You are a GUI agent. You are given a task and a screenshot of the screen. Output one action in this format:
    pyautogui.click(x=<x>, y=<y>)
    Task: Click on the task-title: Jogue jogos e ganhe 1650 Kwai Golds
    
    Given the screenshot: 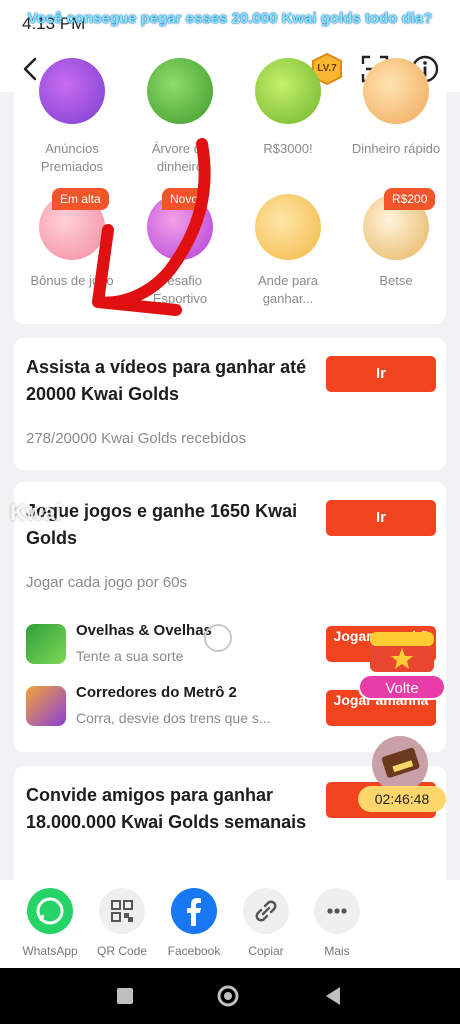 What is the action you would take?
    pyautogui.click(x=162, y=524)
    